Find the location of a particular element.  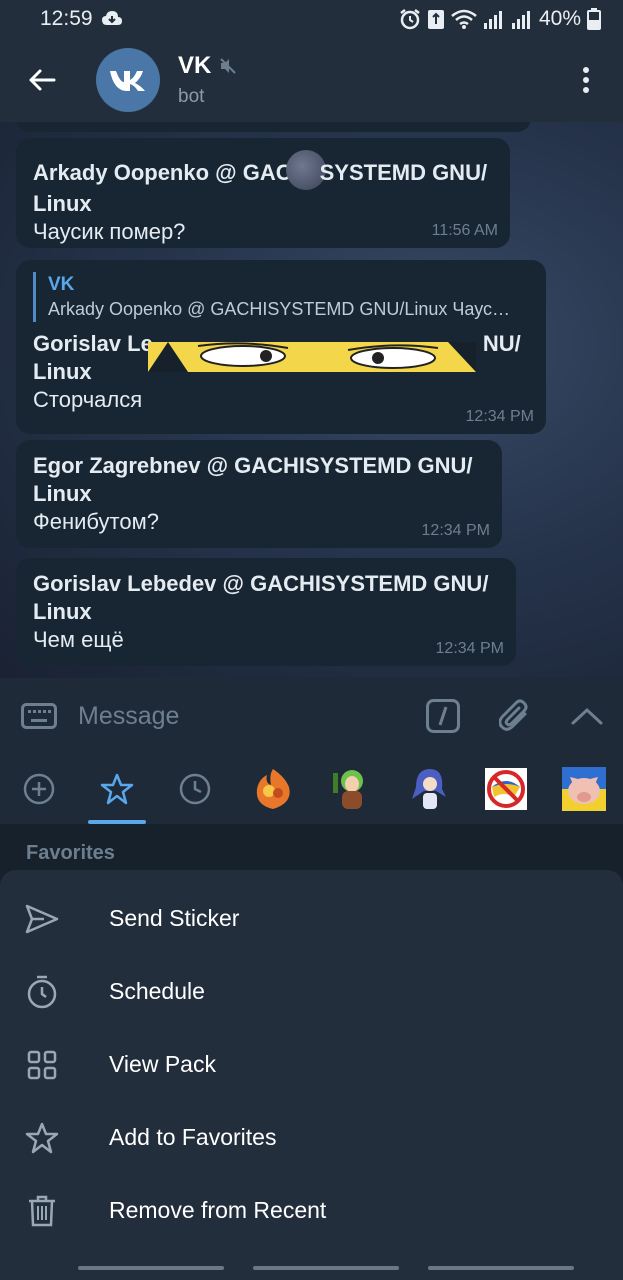

sticker-fire-icon is located at coordinates (273, 789).